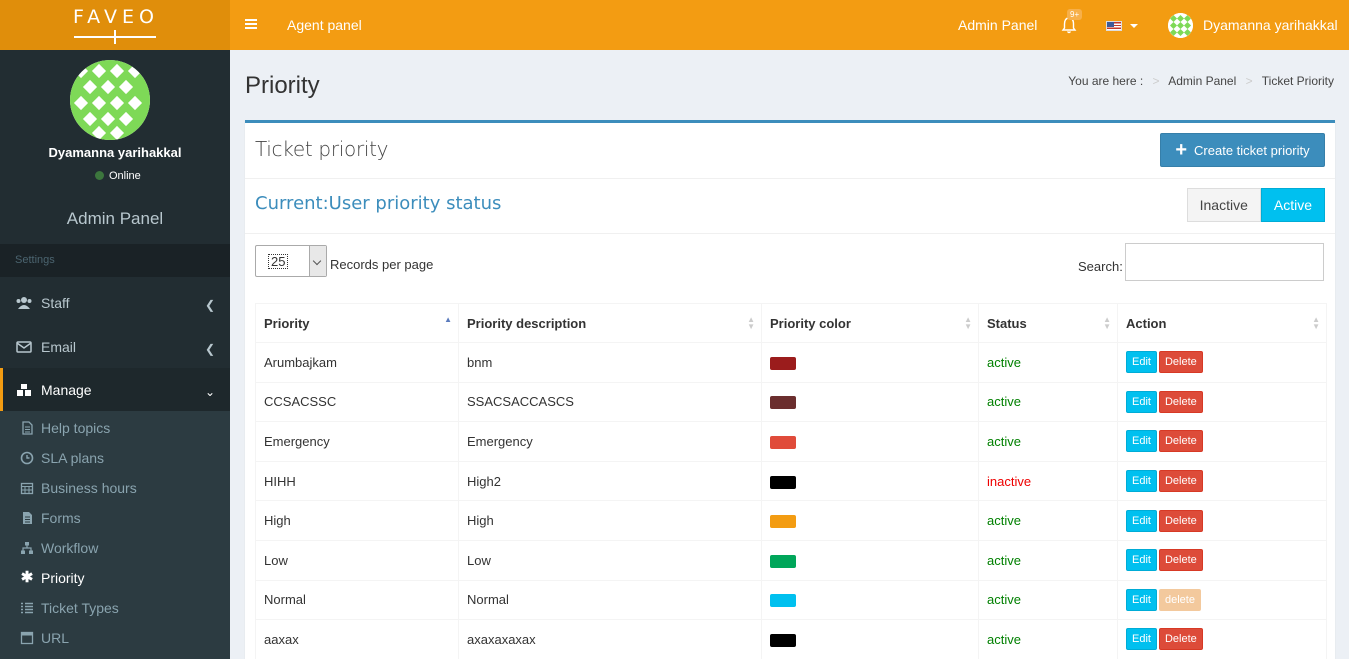  Describe the element at coordinates (610, 639) in the screenshot. I see `priority-description: axaxaxaxax` at that location.